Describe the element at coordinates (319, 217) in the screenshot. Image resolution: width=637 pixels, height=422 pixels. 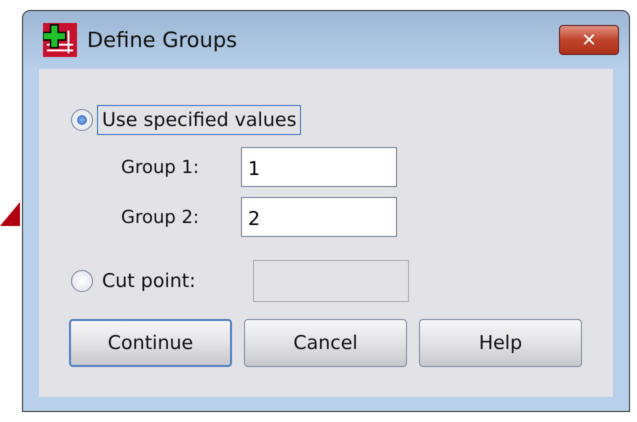
I see `input-field: 2` at that location.